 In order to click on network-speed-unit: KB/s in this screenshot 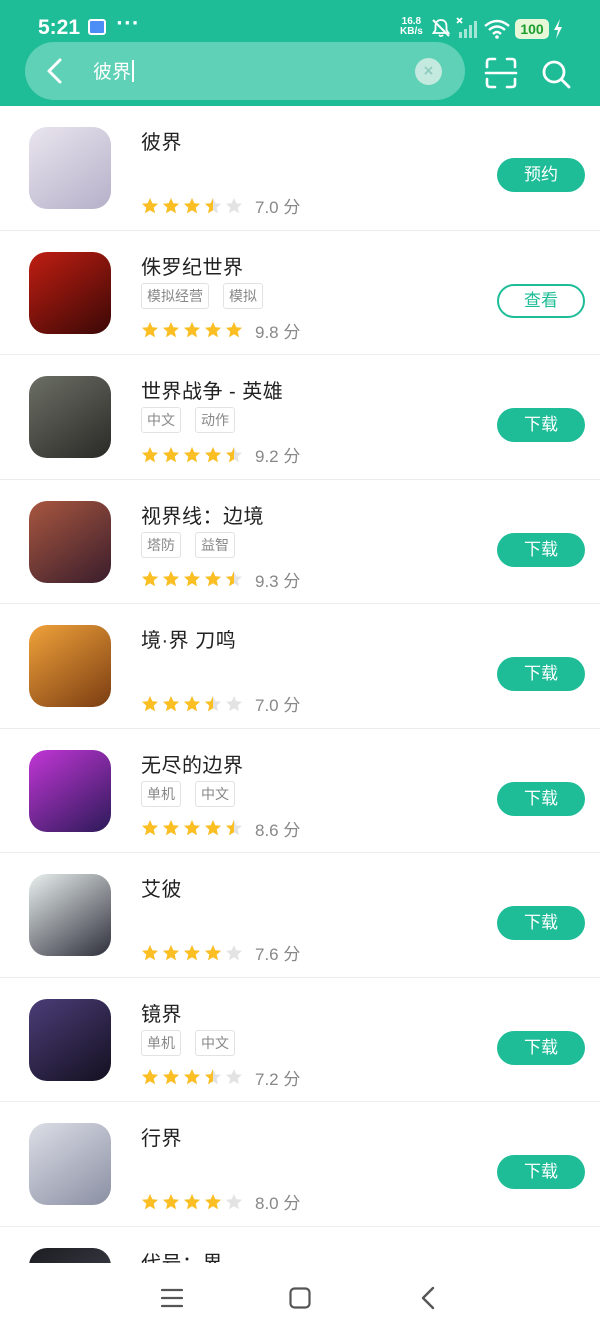, I will do `click(411, 31)`.